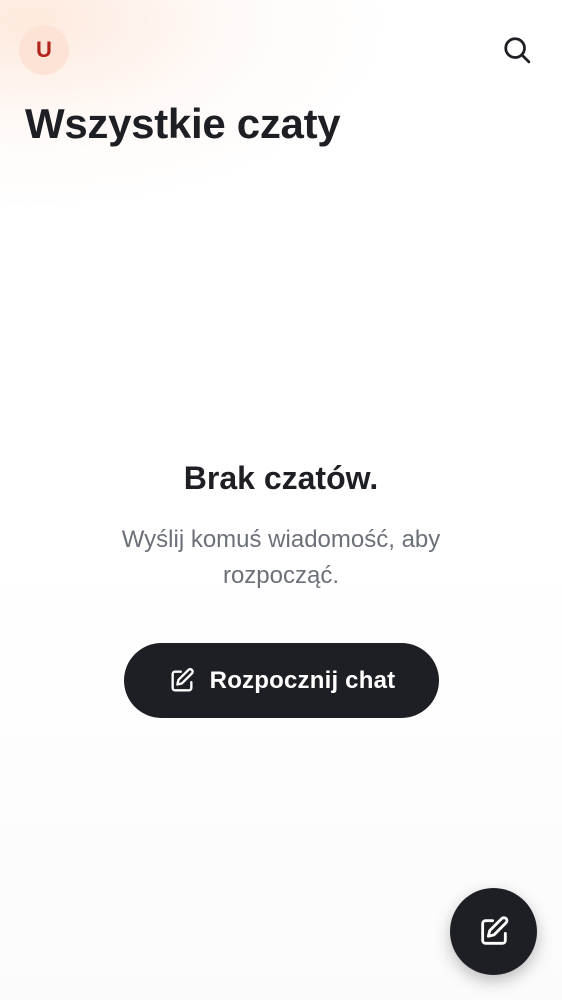  I want to click on empty-state-description: Wyślij komuś wiadomość, aby rozpocząć., so click(281, 557).